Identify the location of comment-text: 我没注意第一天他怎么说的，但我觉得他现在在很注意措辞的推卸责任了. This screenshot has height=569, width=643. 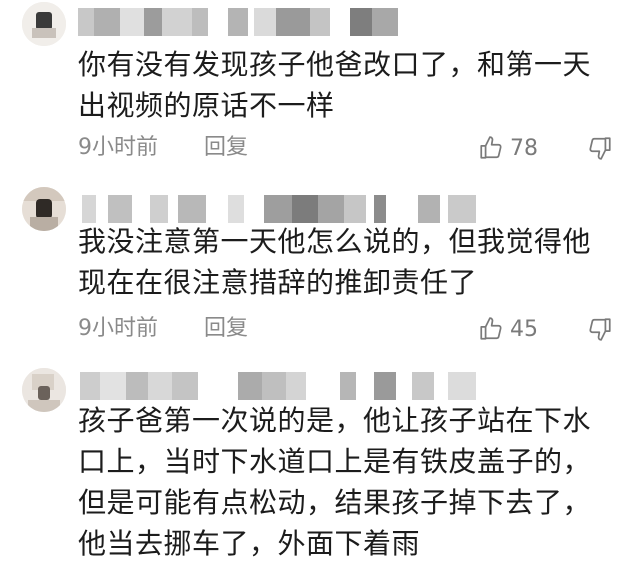
(335, 262).